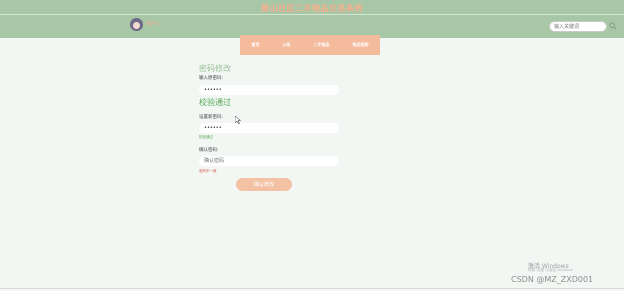  Describe the element at coordinates (136, 24) in the screenshot. I see `avatar` at that location.